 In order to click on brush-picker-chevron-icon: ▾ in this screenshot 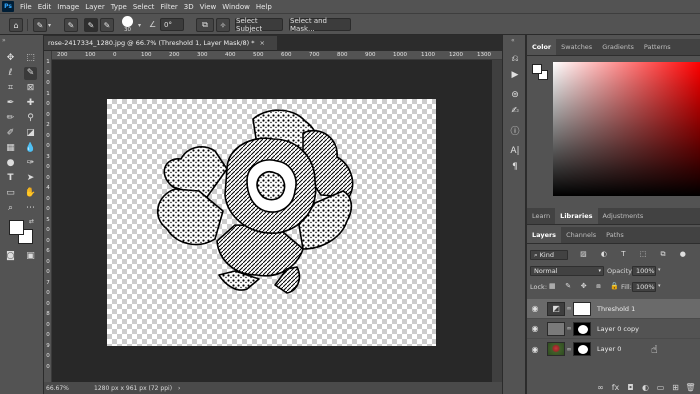, I will do `click(139, 25)`.